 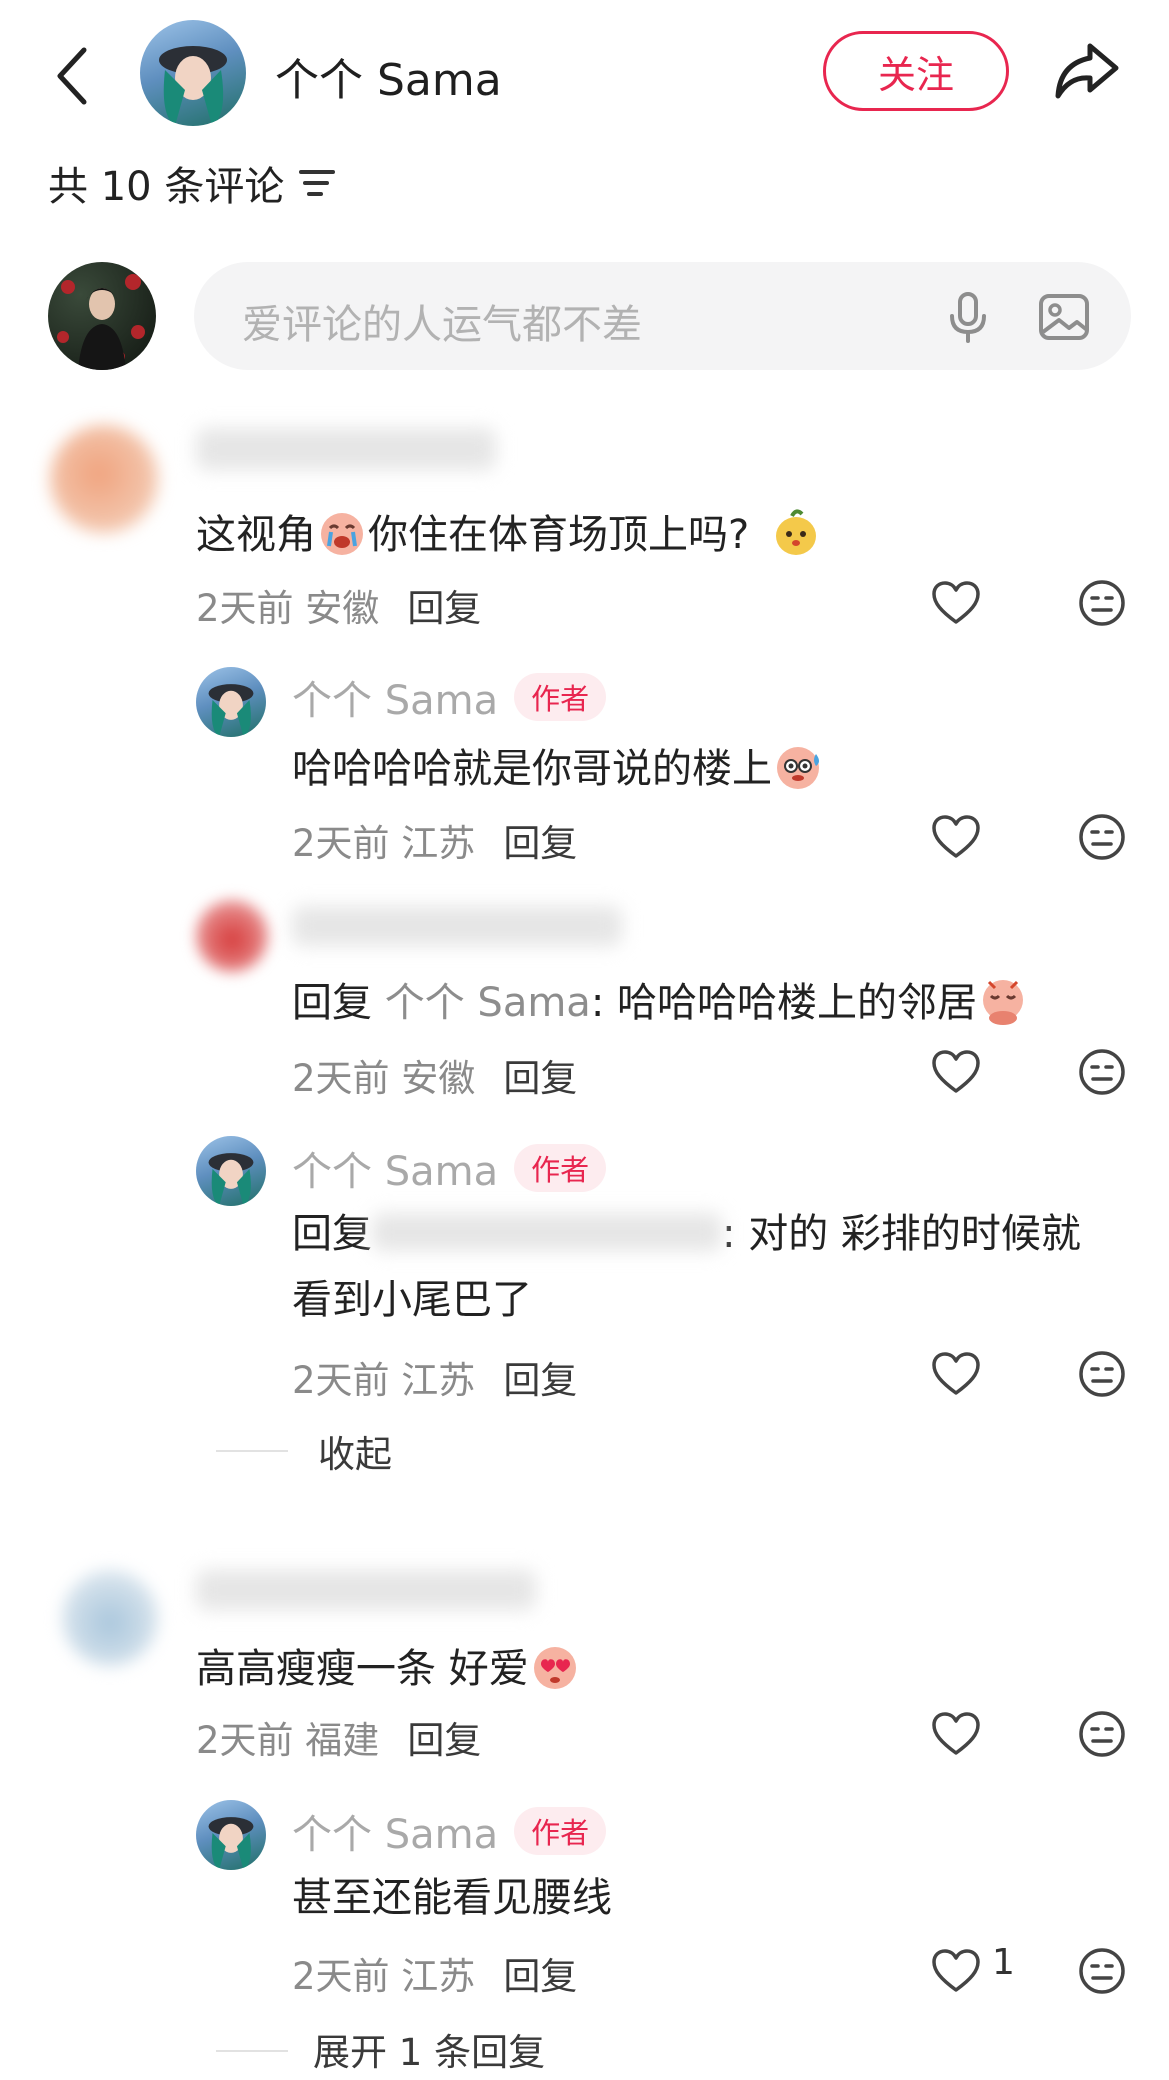 I want to click on microphone-icon, so click(x=968, y=317).